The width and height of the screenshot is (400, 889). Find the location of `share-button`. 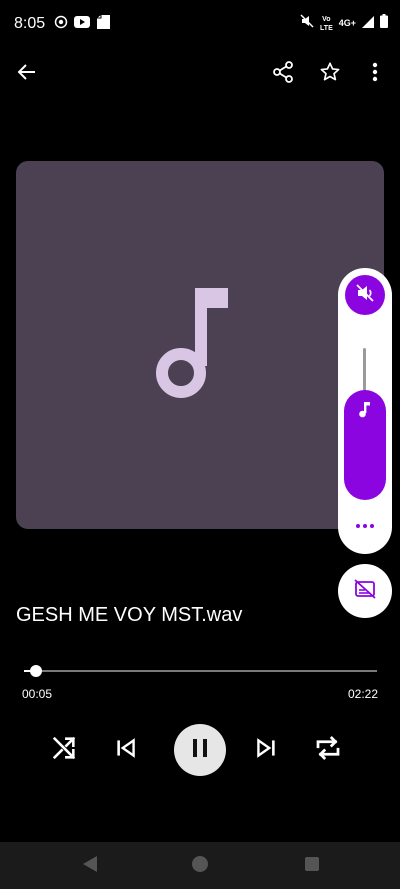

share-button is located at coordinates (283, 74).